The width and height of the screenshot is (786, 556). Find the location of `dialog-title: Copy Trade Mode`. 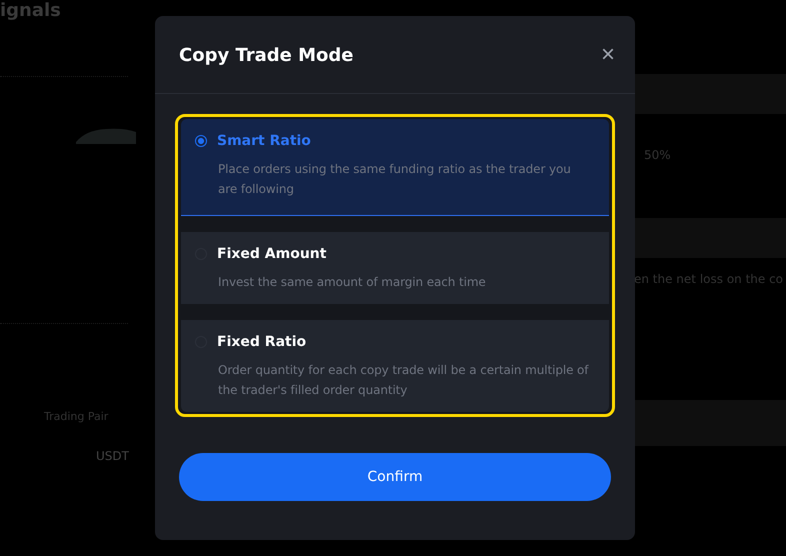

dialog-title: Copy Trade Mode is located at coordinates (266, 55).